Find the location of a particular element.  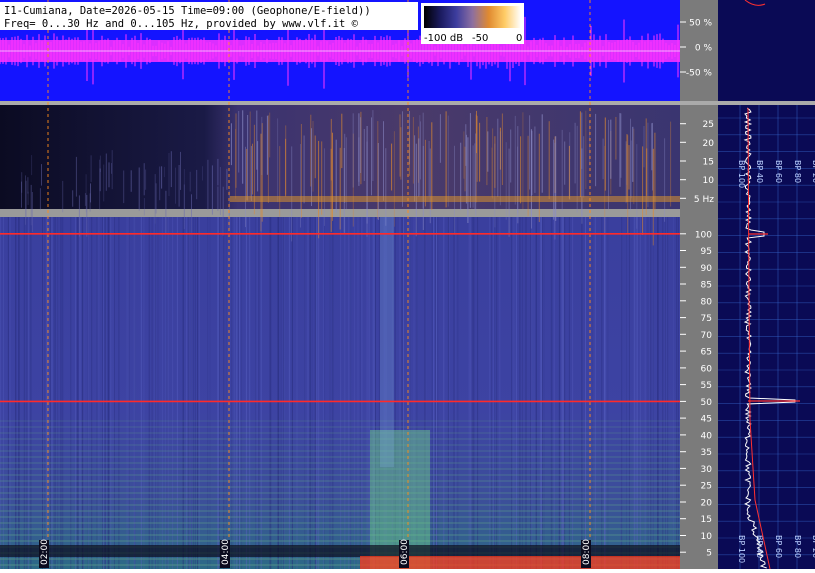

bp-label-upper: BP 40 is located at coordinates (759, 171).